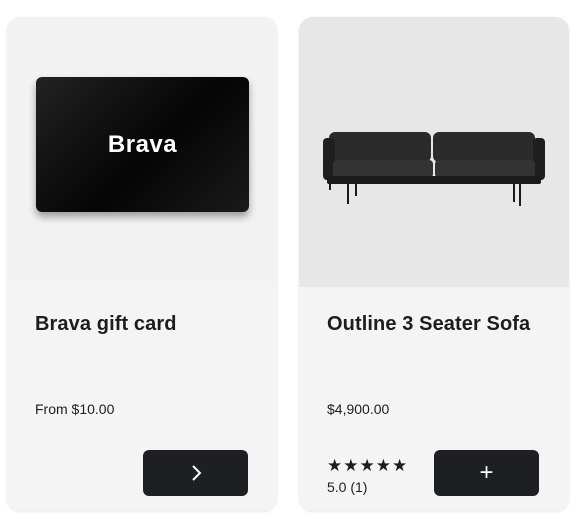 The height and width of the screenshot is (530, 579). I want to click on brava-logo: Brava, so click(142, 144).